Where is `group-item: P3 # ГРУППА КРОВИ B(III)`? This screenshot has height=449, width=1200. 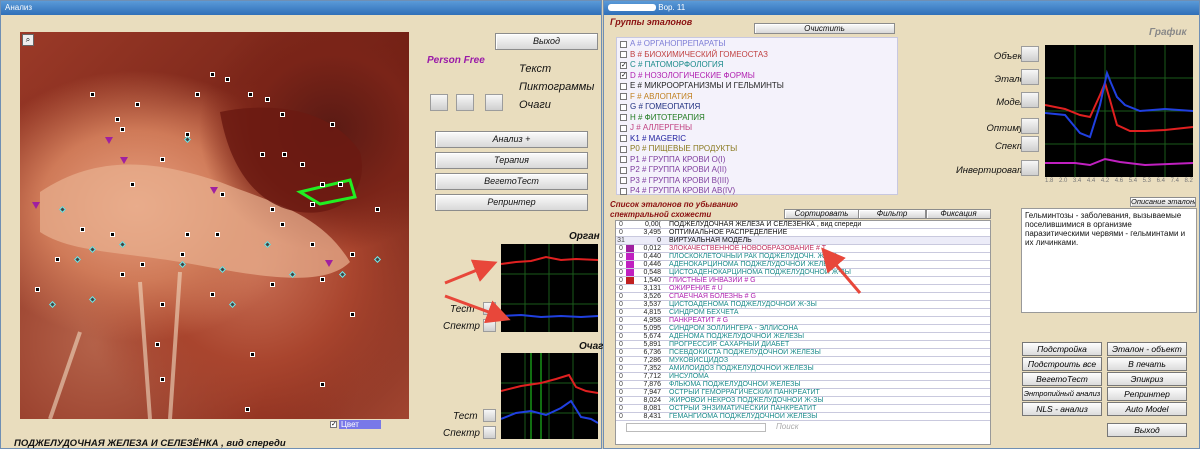
group-item: P3 # ГРУППА КРОВИ B(III) is located at coordinates (757, 181).